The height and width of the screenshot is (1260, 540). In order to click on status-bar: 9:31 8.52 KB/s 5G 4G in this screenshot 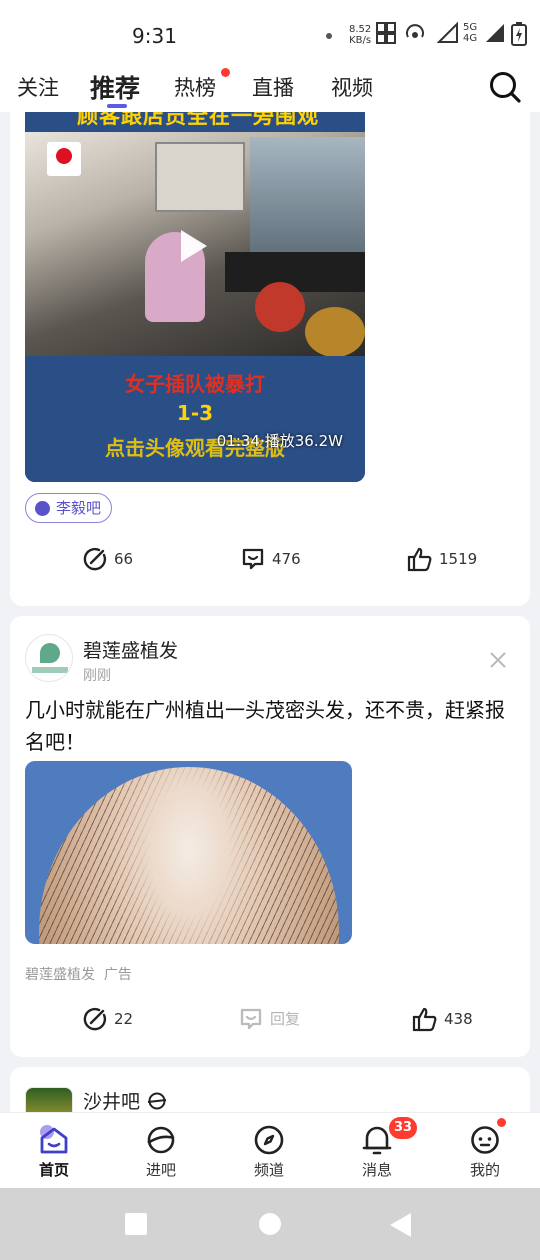, I will do `click(270, 32)`.